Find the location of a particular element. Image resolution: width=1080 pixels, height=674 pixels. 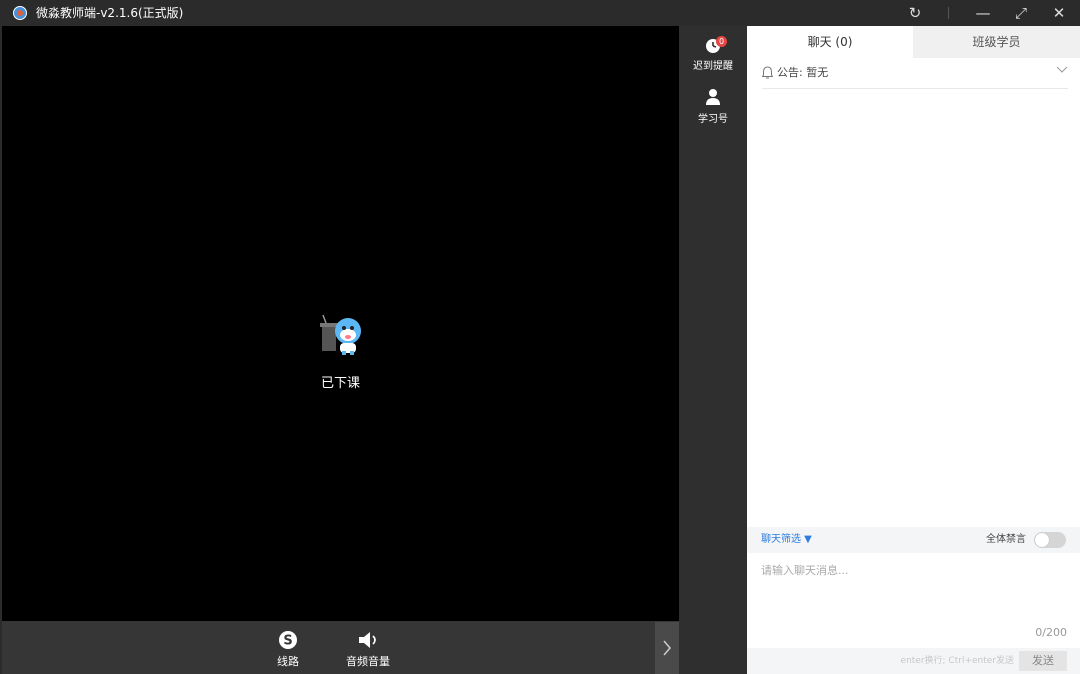

line-button: S 线路 is located at coordinates (288, 649).